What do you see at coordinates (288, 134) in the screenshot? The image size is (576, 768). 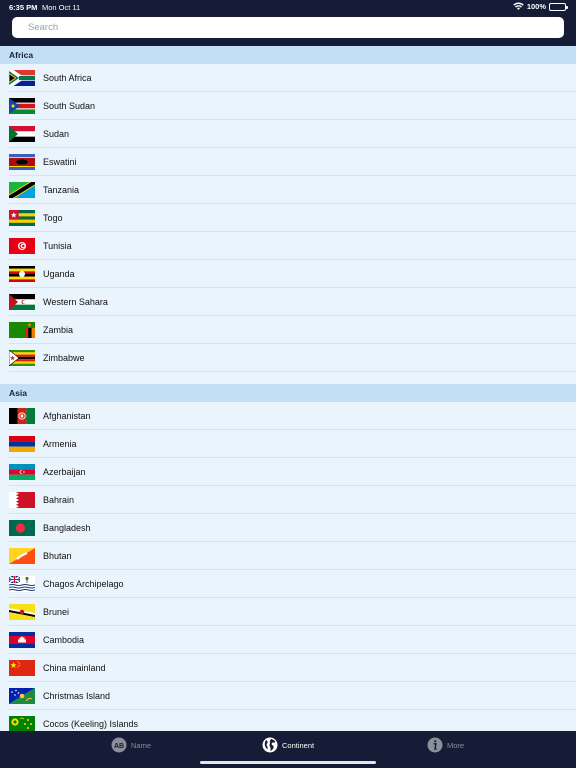 I see `list-item: Sudan` at bounding box center [288, 134].